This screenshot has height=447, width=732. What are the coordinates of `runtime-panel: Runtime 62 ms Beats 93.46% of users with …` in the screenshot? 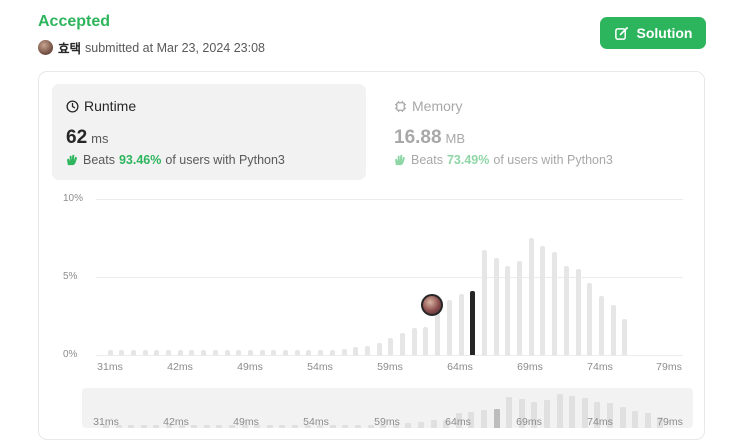 It's located at (209, 132).